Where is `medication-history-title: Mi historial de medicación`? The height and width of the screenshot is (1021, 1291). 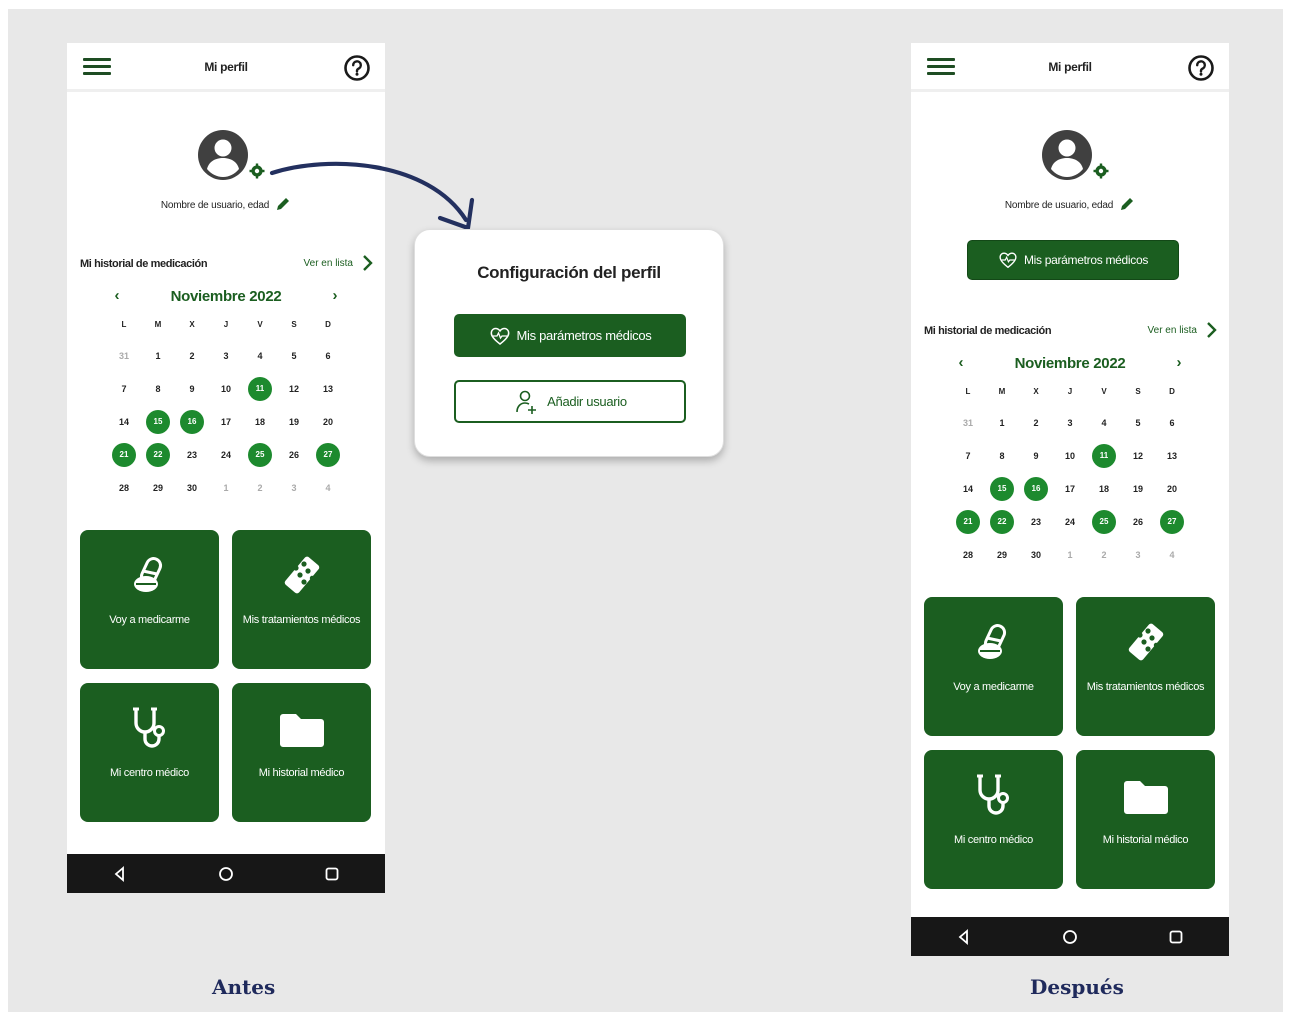
medication-history-title: Mi historial de medicación is located at coordinates (144, 264).